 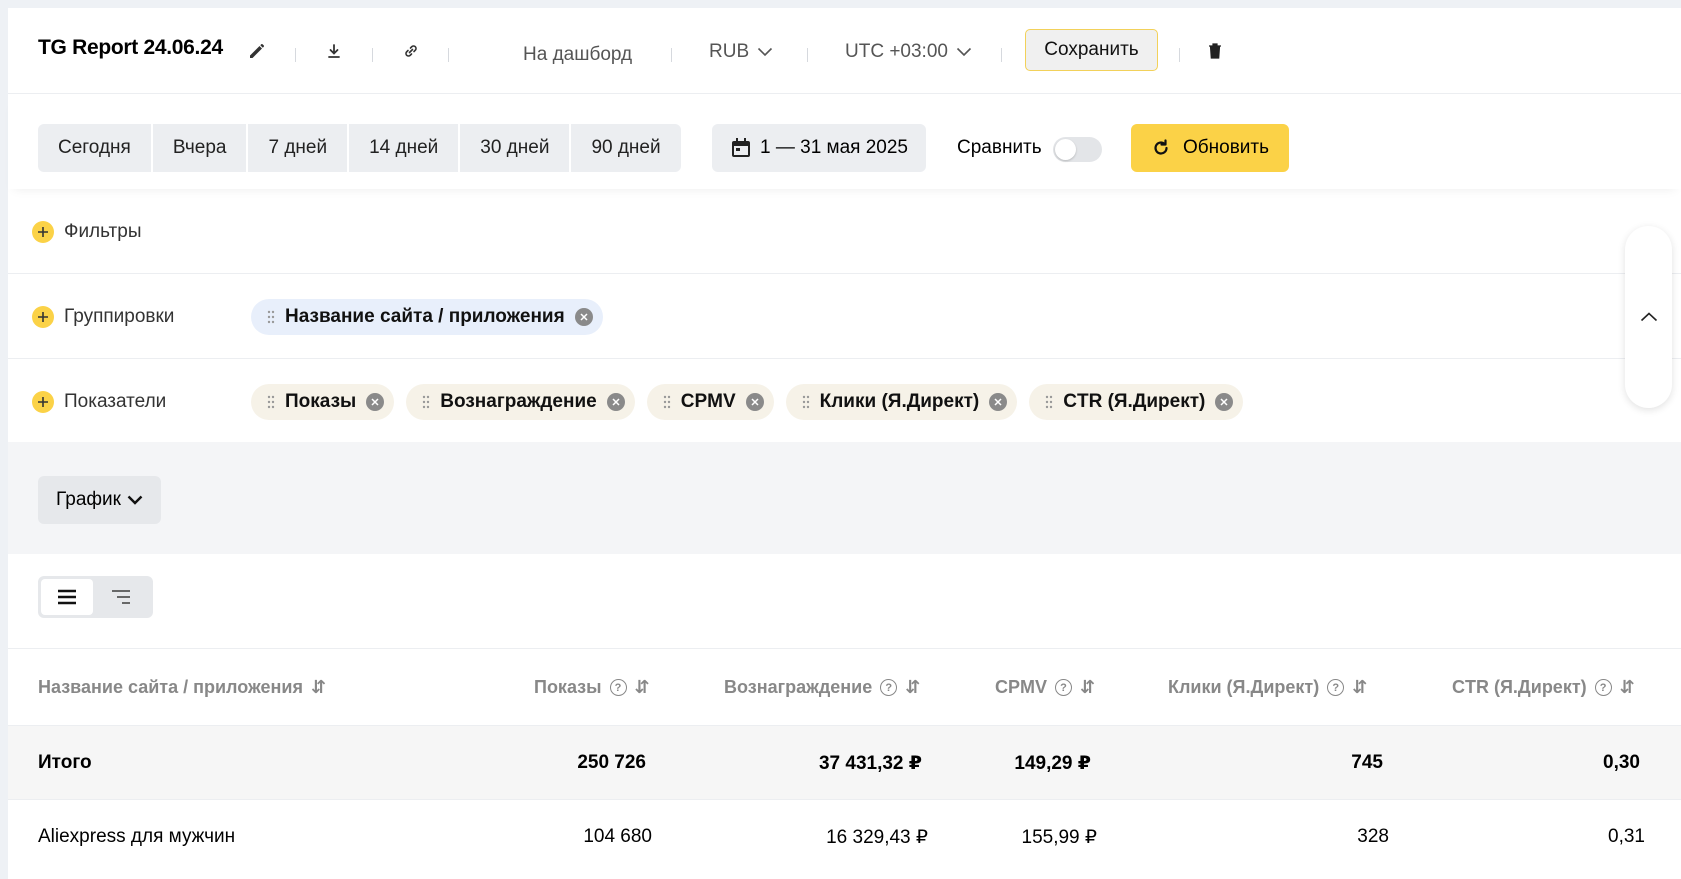 I want to click on groupings-chips: Название сайта / приложения, so click(x=427, y=317).